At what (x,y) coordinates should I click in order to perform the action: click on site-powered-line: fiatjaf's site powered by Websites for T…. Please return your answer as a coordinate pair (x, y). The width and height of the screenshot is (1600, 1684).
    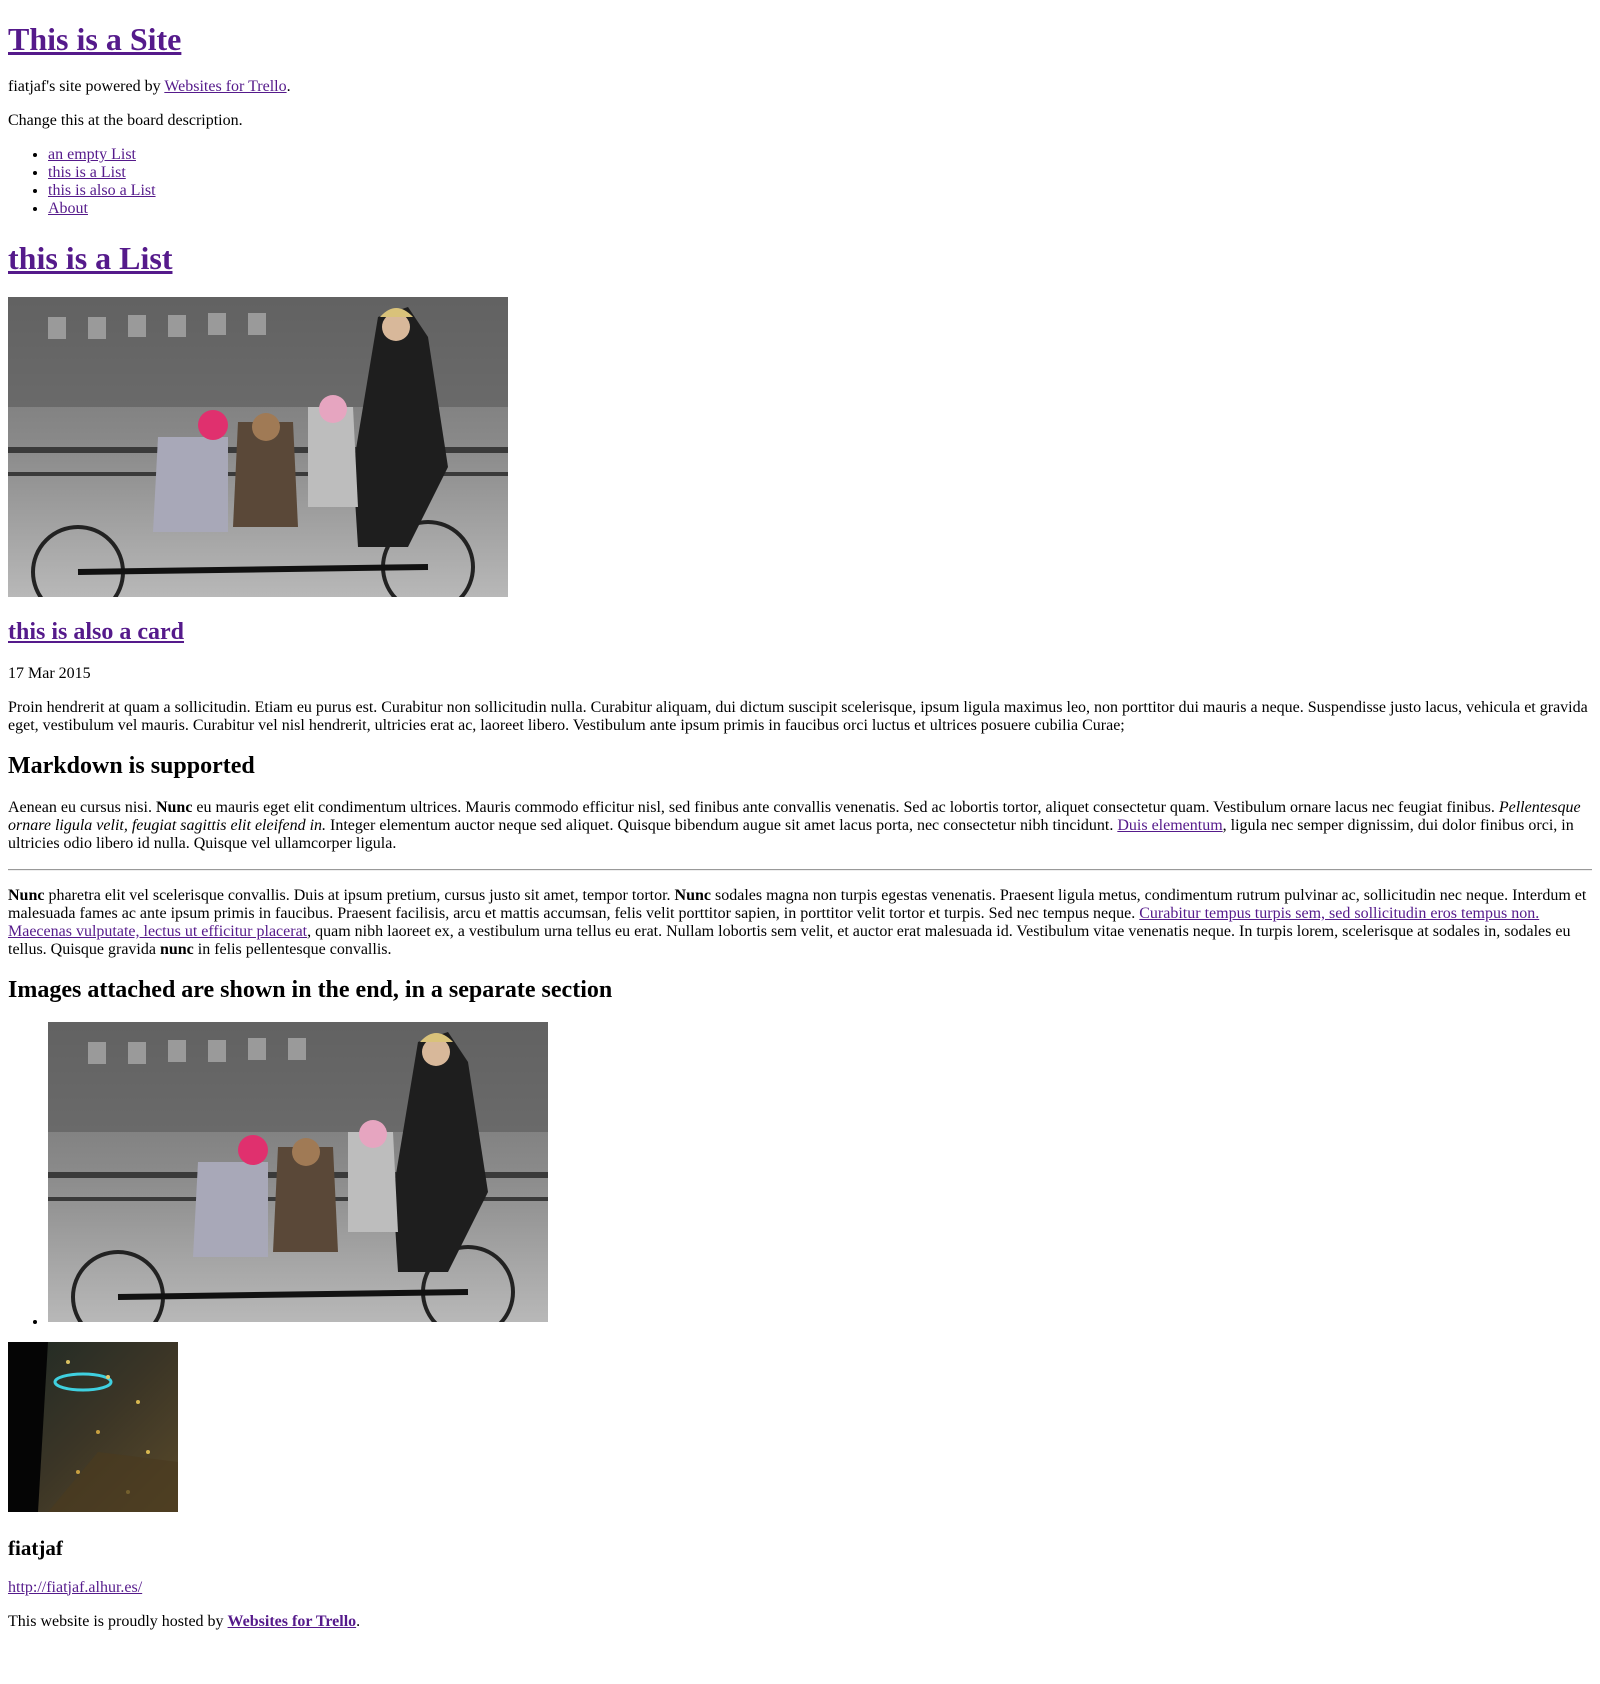
    Looking at the image, I should click on (800, 87).